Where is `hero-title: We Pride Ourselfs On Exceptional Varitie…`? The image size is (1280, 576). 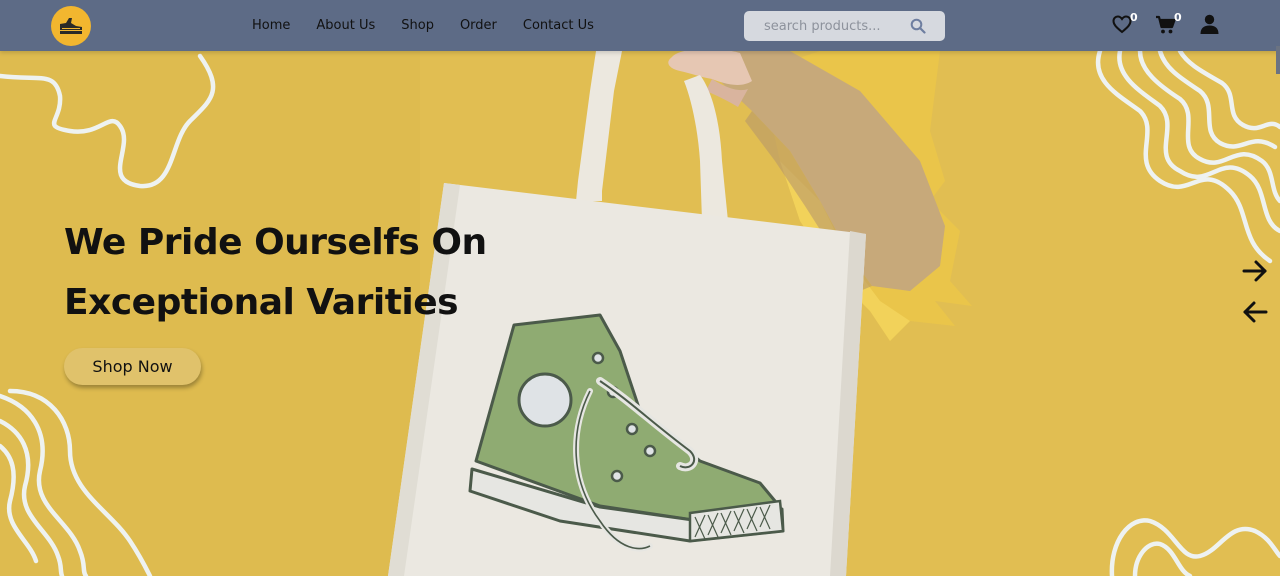
hero-title: We Pride Ourselfs On Exceptional Varitie… is located at coordinates (324, 273).